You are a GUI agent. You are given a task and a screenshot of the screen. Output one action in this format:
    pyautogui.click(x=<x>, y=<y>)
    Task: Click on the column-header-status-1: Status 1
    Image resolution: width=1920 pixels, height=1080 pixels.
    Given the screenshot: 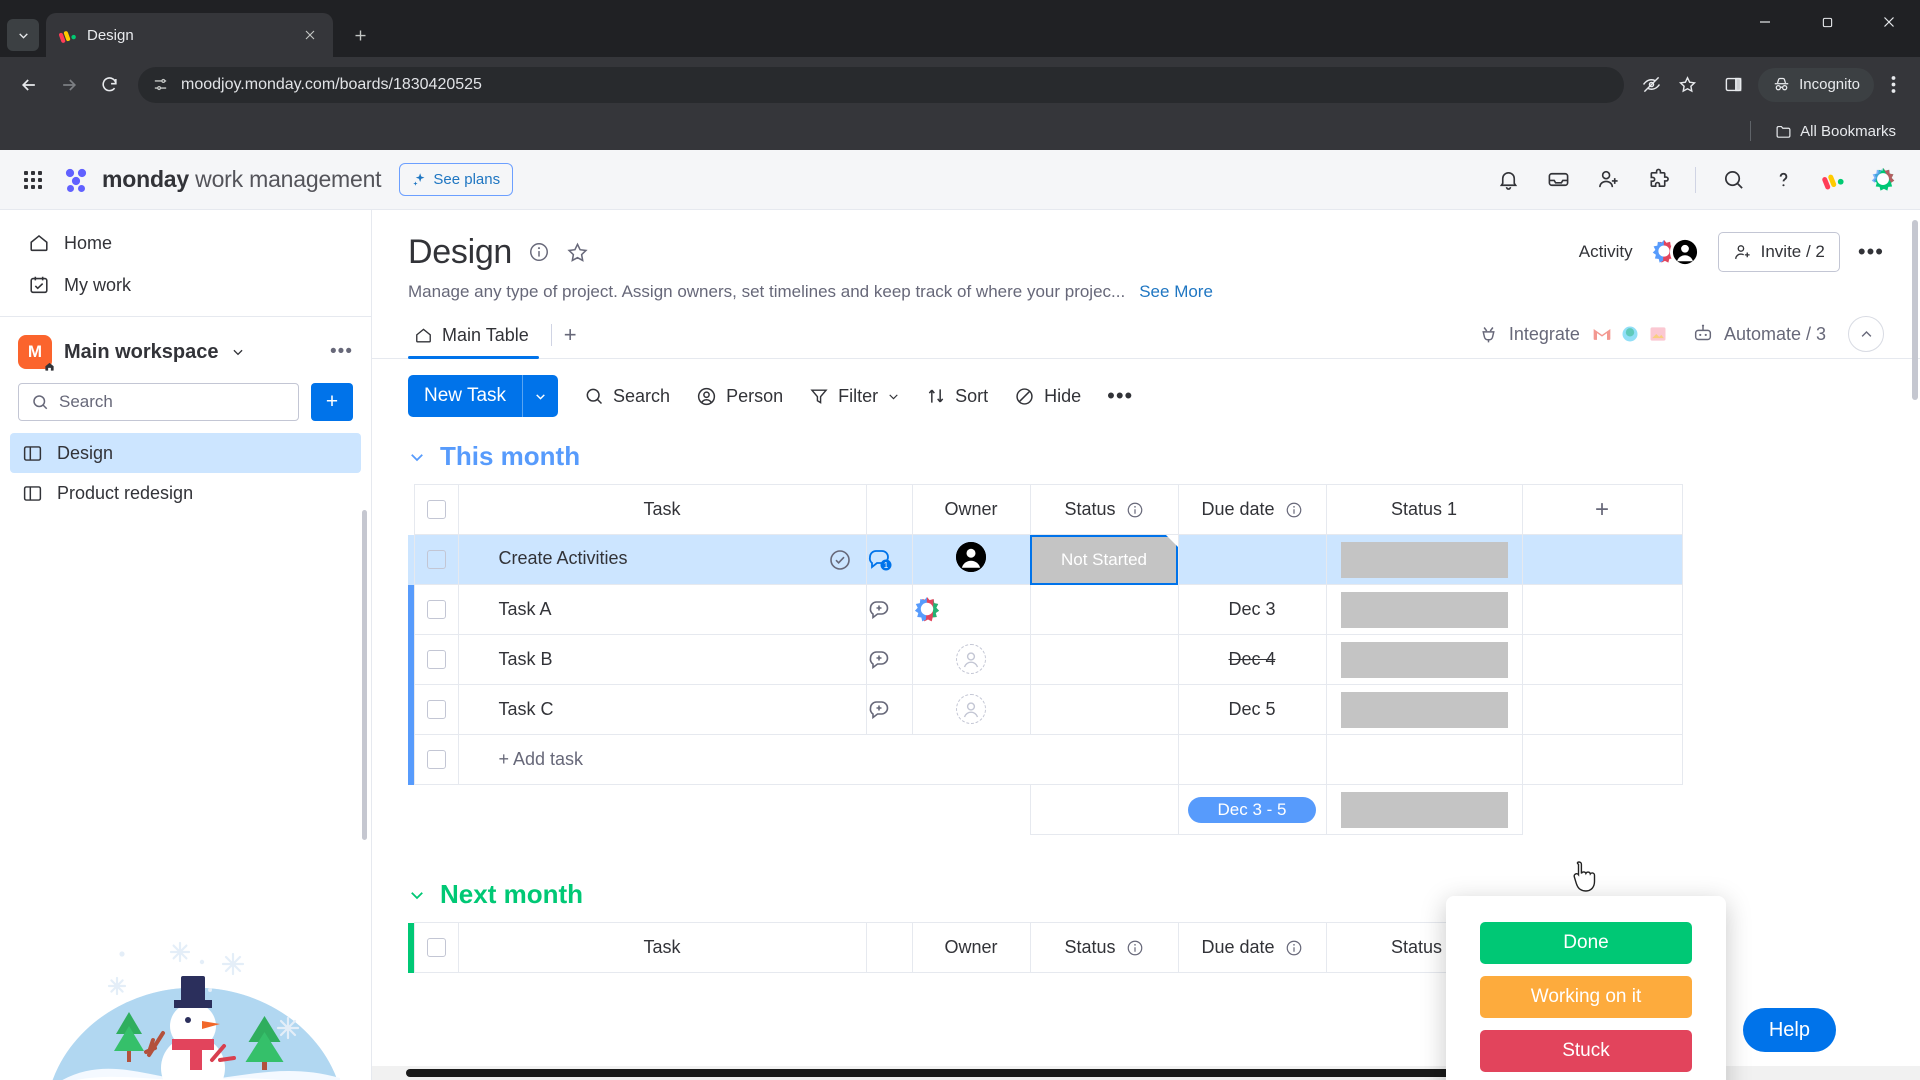 What is the action you would take?
    pyautogui.click(x=1424, y=509)
    